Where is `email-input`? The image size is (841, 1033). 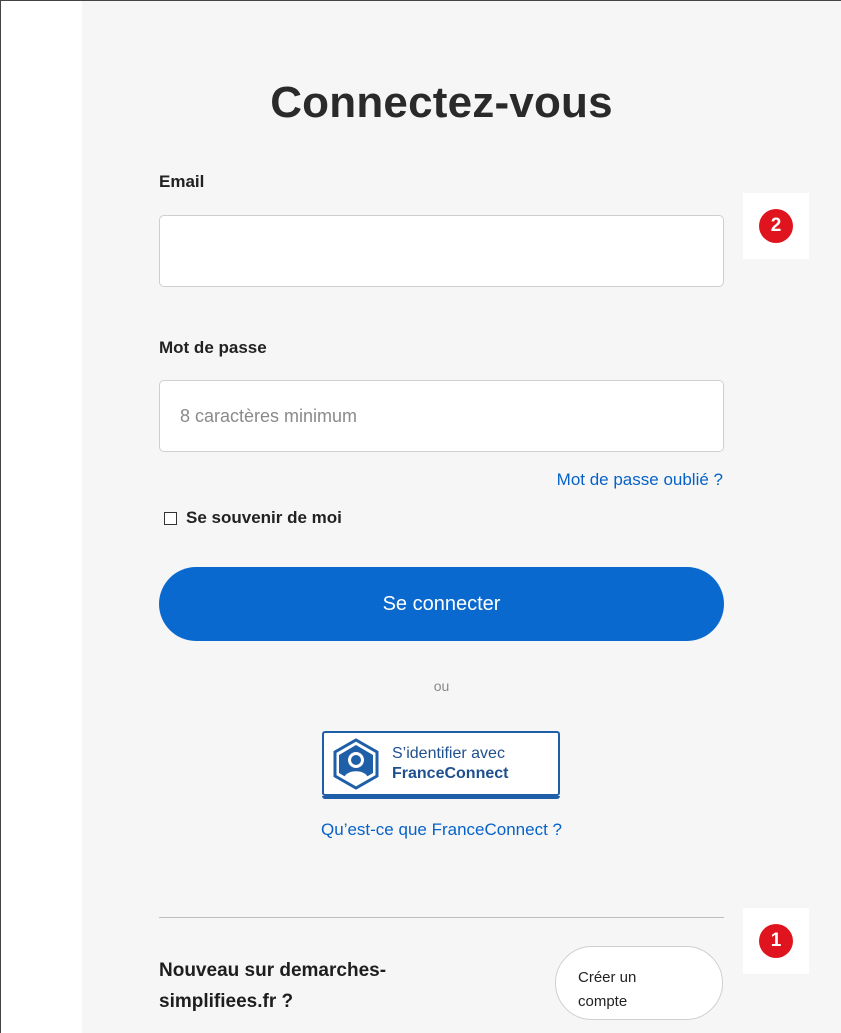 email-input is located at coordinates (441, 251).